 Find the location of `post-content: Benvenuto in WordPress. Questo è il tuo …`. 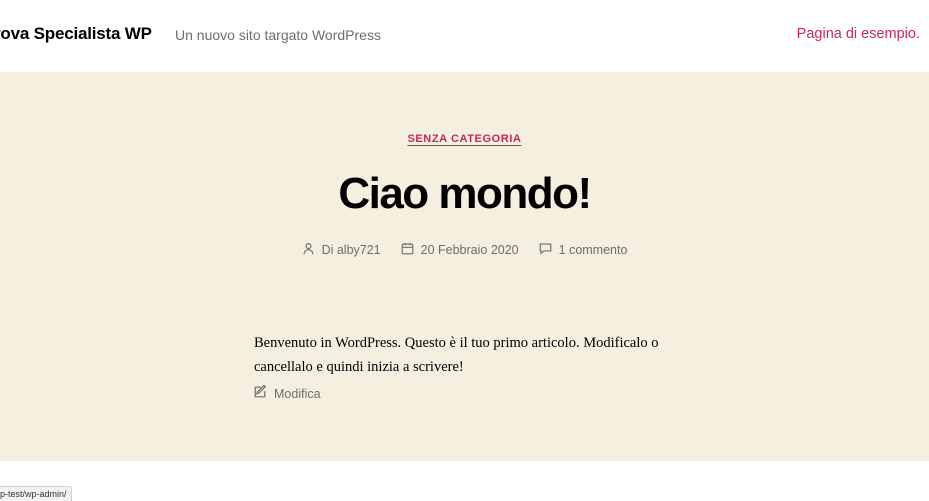

post-content: Benvenuto in WordPress. Questo è il tuo … is located at coordinates (456, 354).